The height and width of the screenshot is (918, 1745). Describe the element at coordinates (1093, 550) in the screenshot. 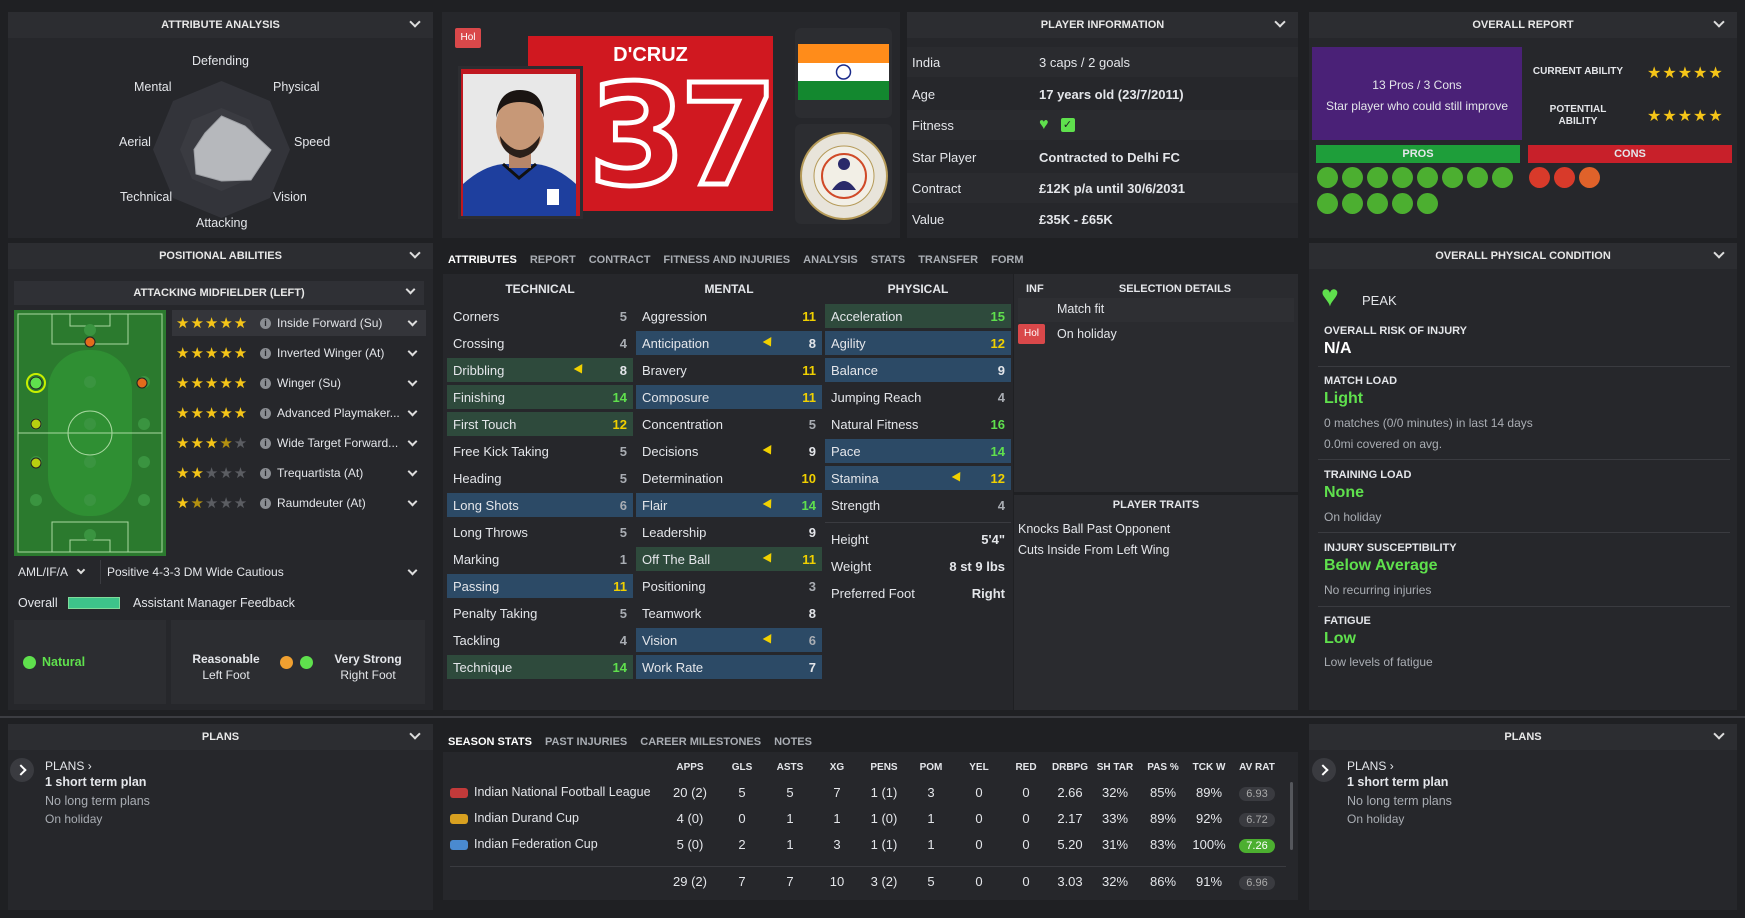

I see `trait-item: Cuts Inside From Left Wing` at that location.